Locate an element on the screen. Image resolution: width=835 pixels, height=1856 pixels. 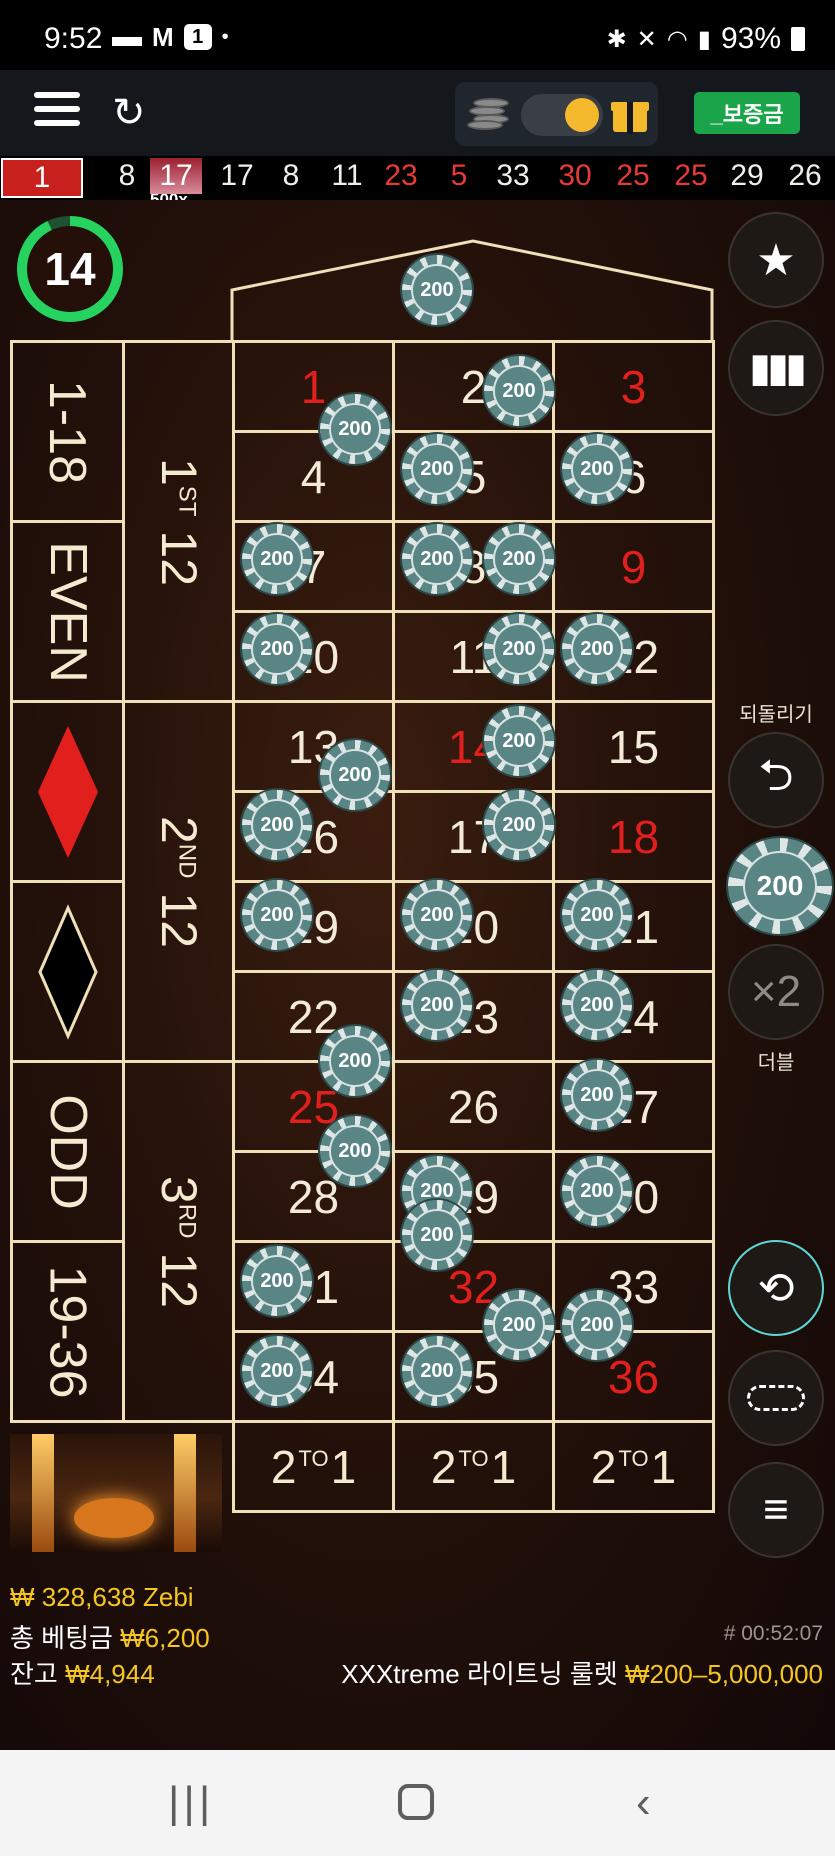
outside-bet-cell: 1-18 is located at coordinates (67, 431).